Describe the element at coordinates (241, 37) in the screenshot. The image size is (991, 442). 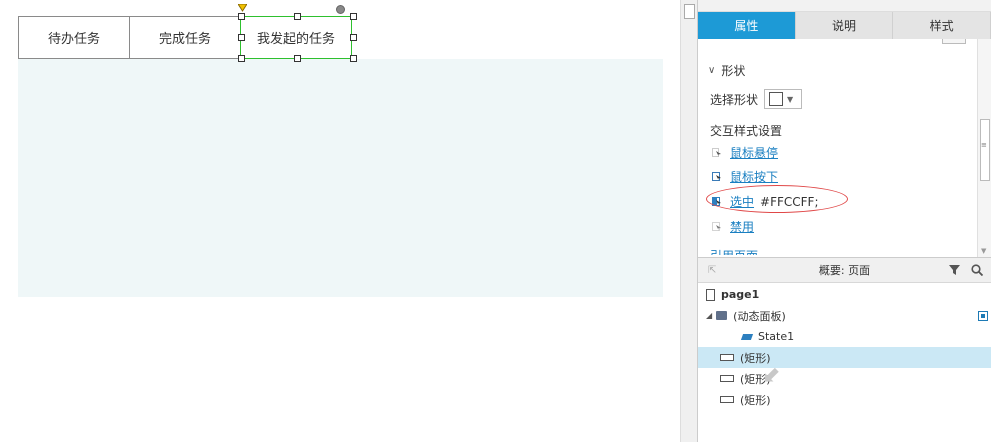
I see `resize-handle-ml` at that location.